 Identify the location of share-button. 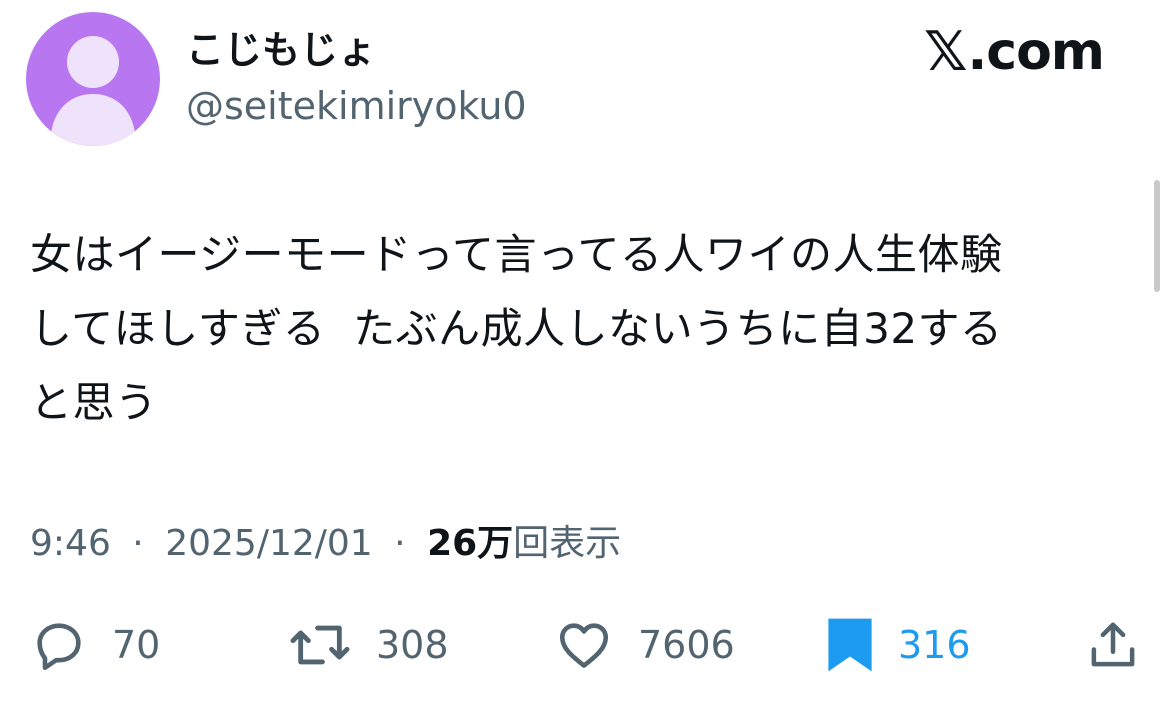
(1113, 645).